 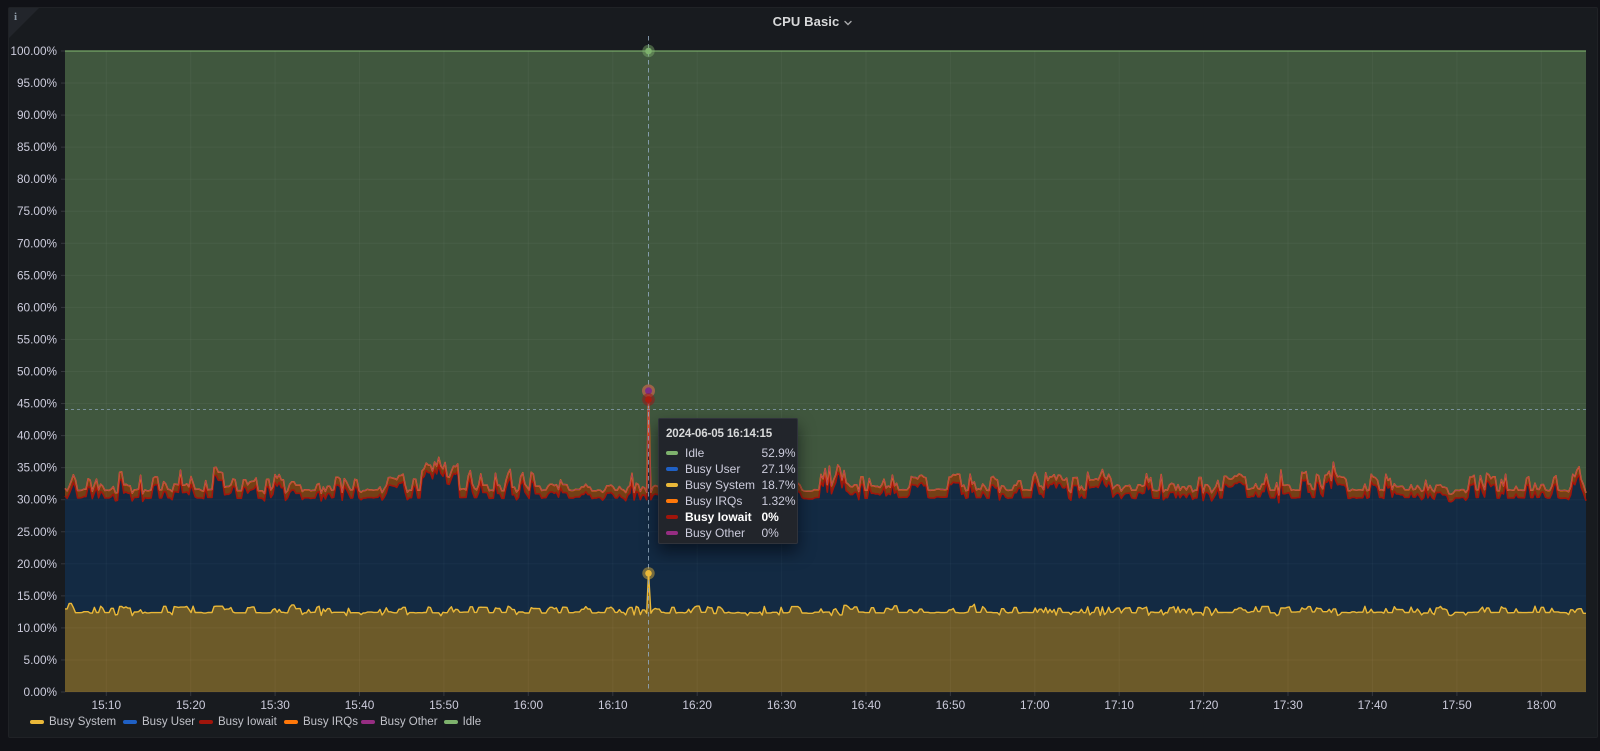 I want to click on svg-text: 5.00%, so click(x=41, y=660).